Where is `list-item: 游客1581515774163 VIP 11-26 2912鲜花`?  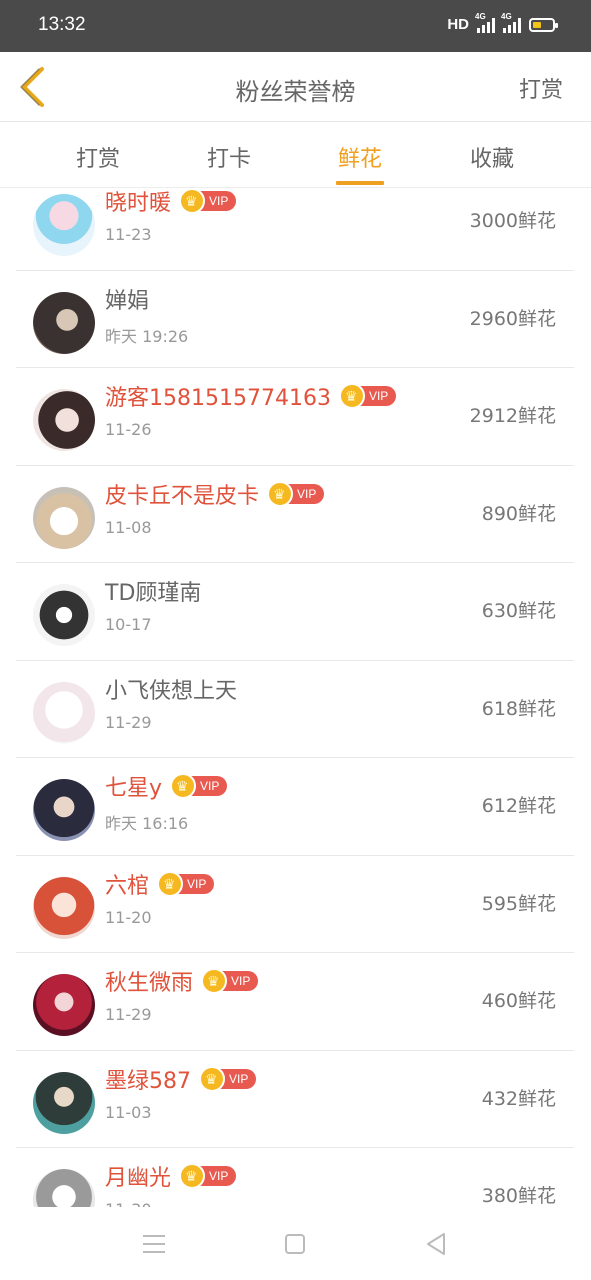 list-item: 游客1581515774163 VIP 11-26 2912鲜花 is located at coordinates (295, 417).